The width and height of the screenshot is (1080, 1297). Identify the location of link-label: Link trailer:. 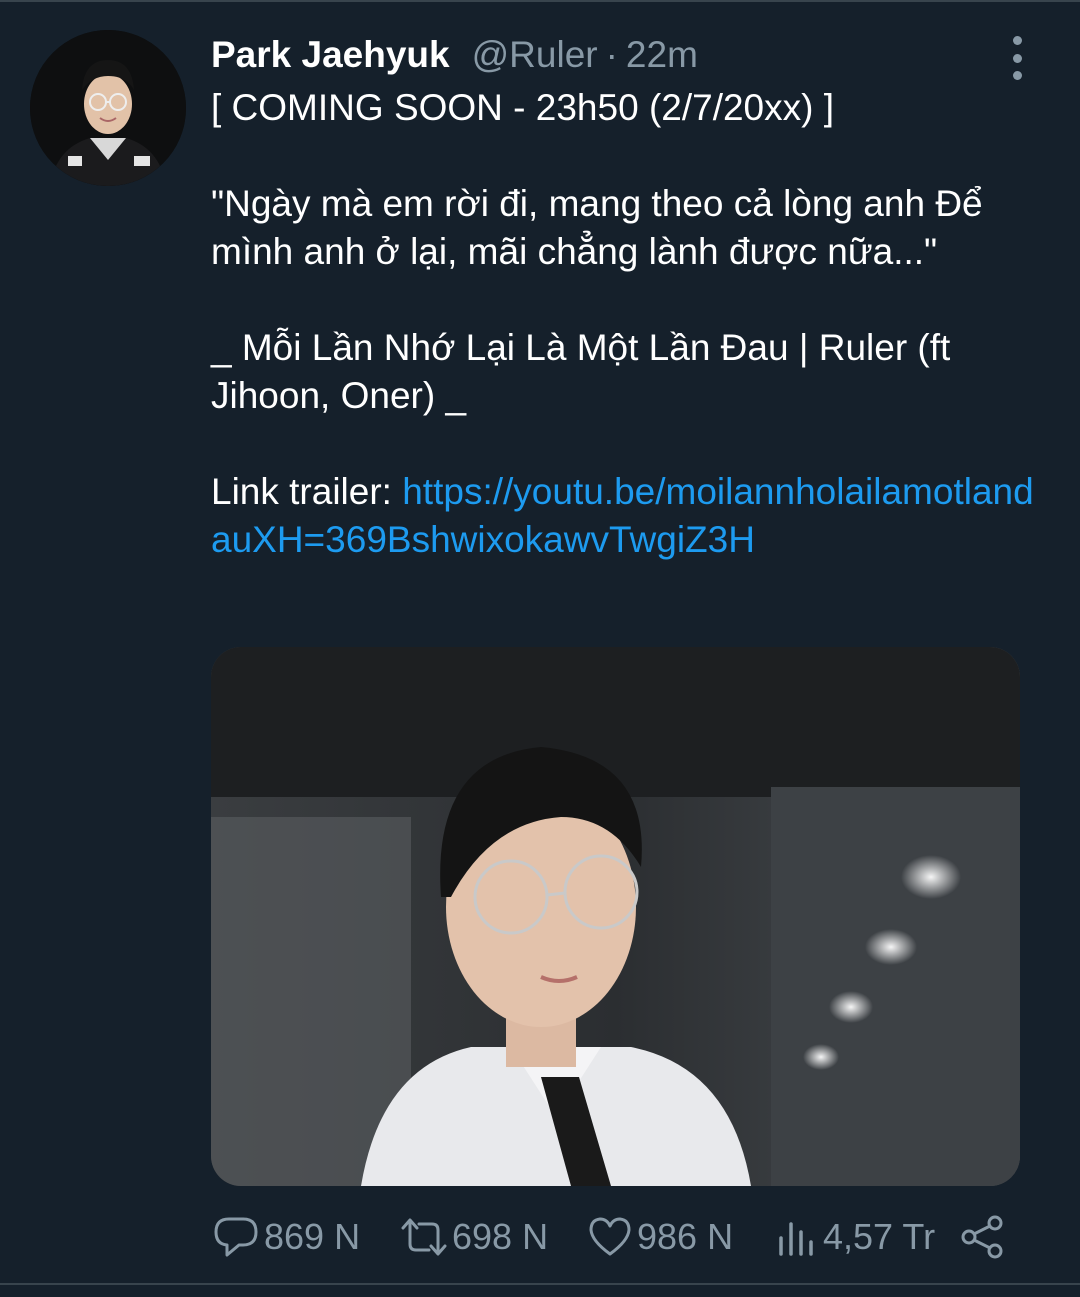
(307, 491).